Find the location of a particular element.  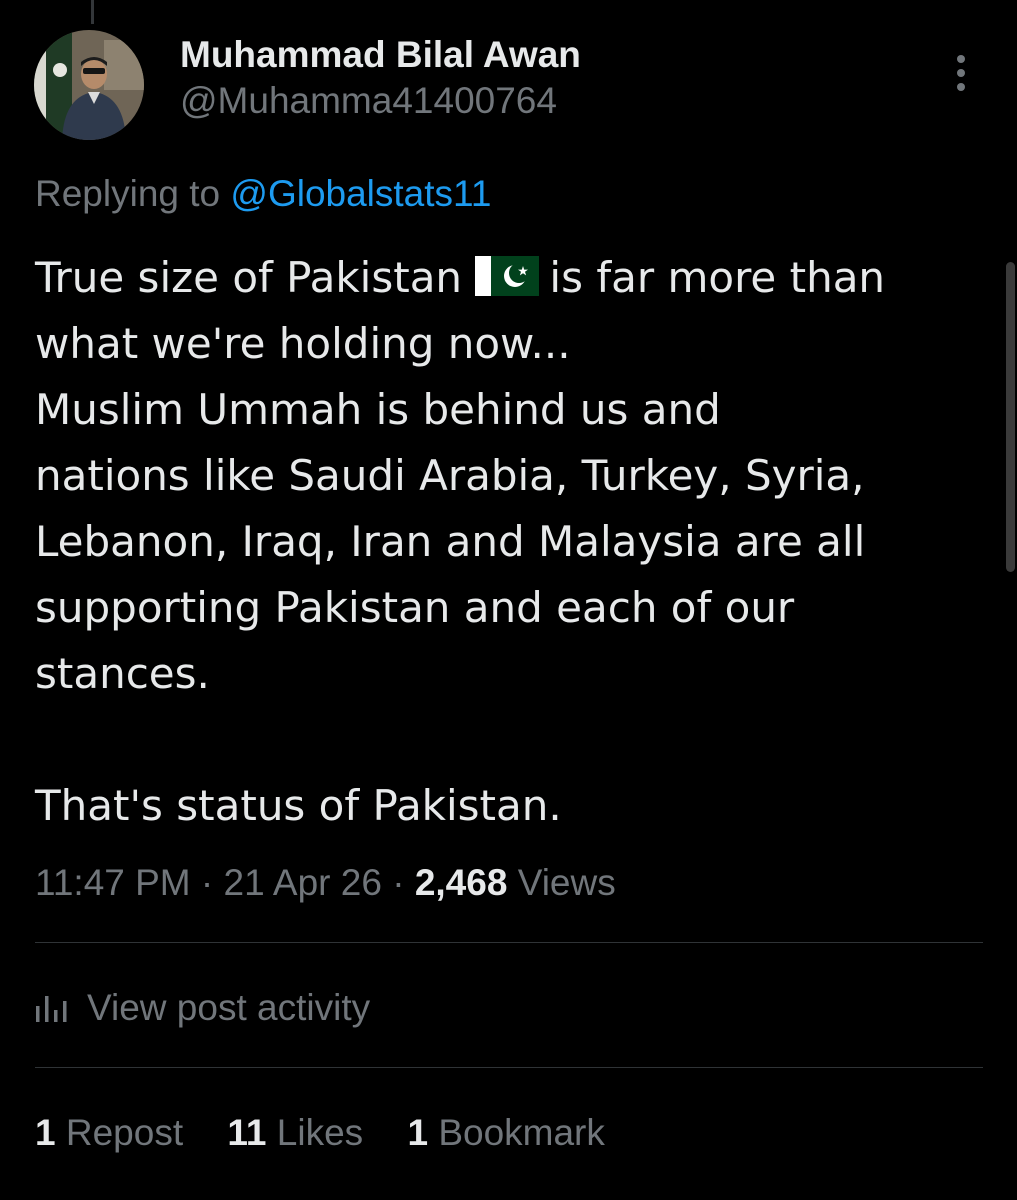

tweet-line-1-end: is far more than is located at coordinates (717, 277).